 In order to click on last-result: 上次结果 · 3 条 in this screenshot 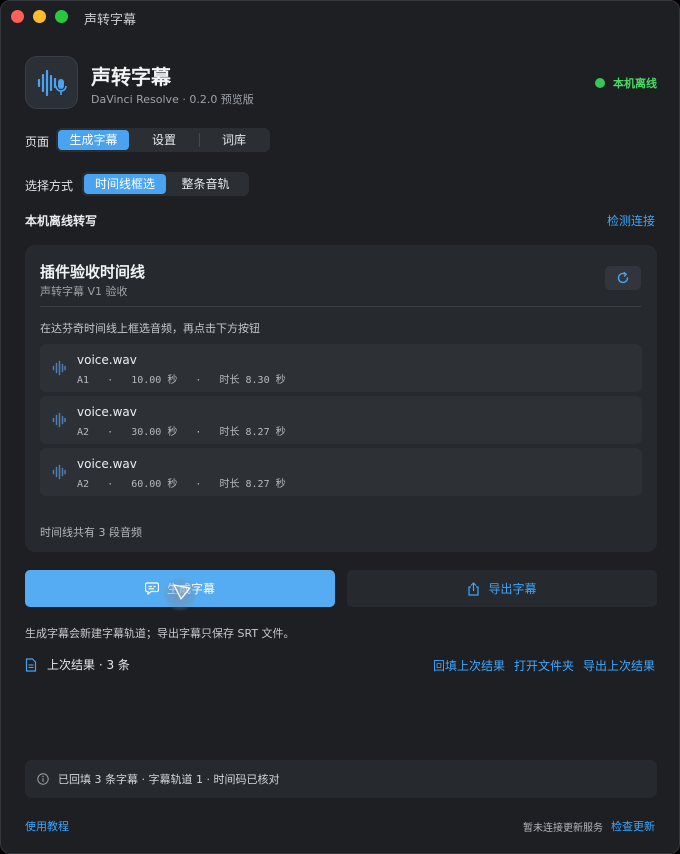, I will do `click(77, 664)`.